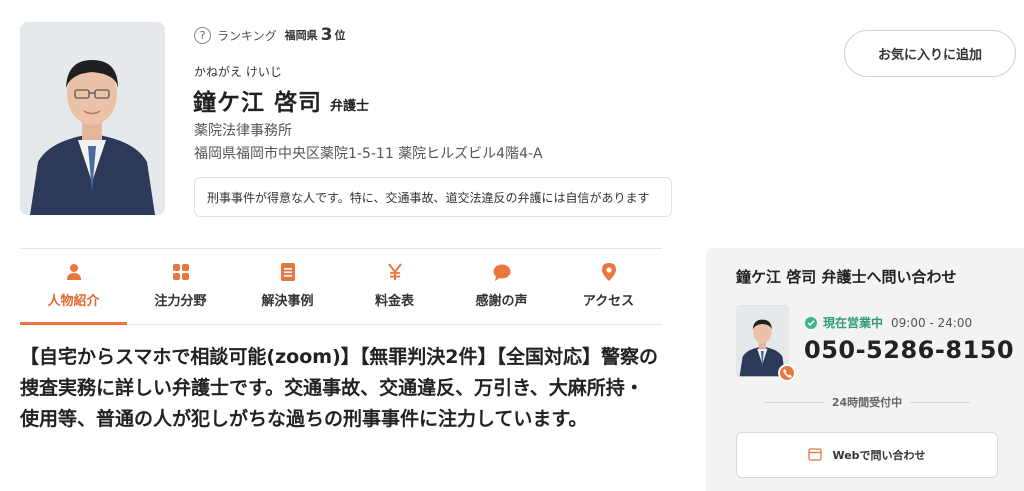 The image size is (1024, 491). Describe the element at coordinates (609, 272) in the screenshot. I see `map-pin-icon` at that location.